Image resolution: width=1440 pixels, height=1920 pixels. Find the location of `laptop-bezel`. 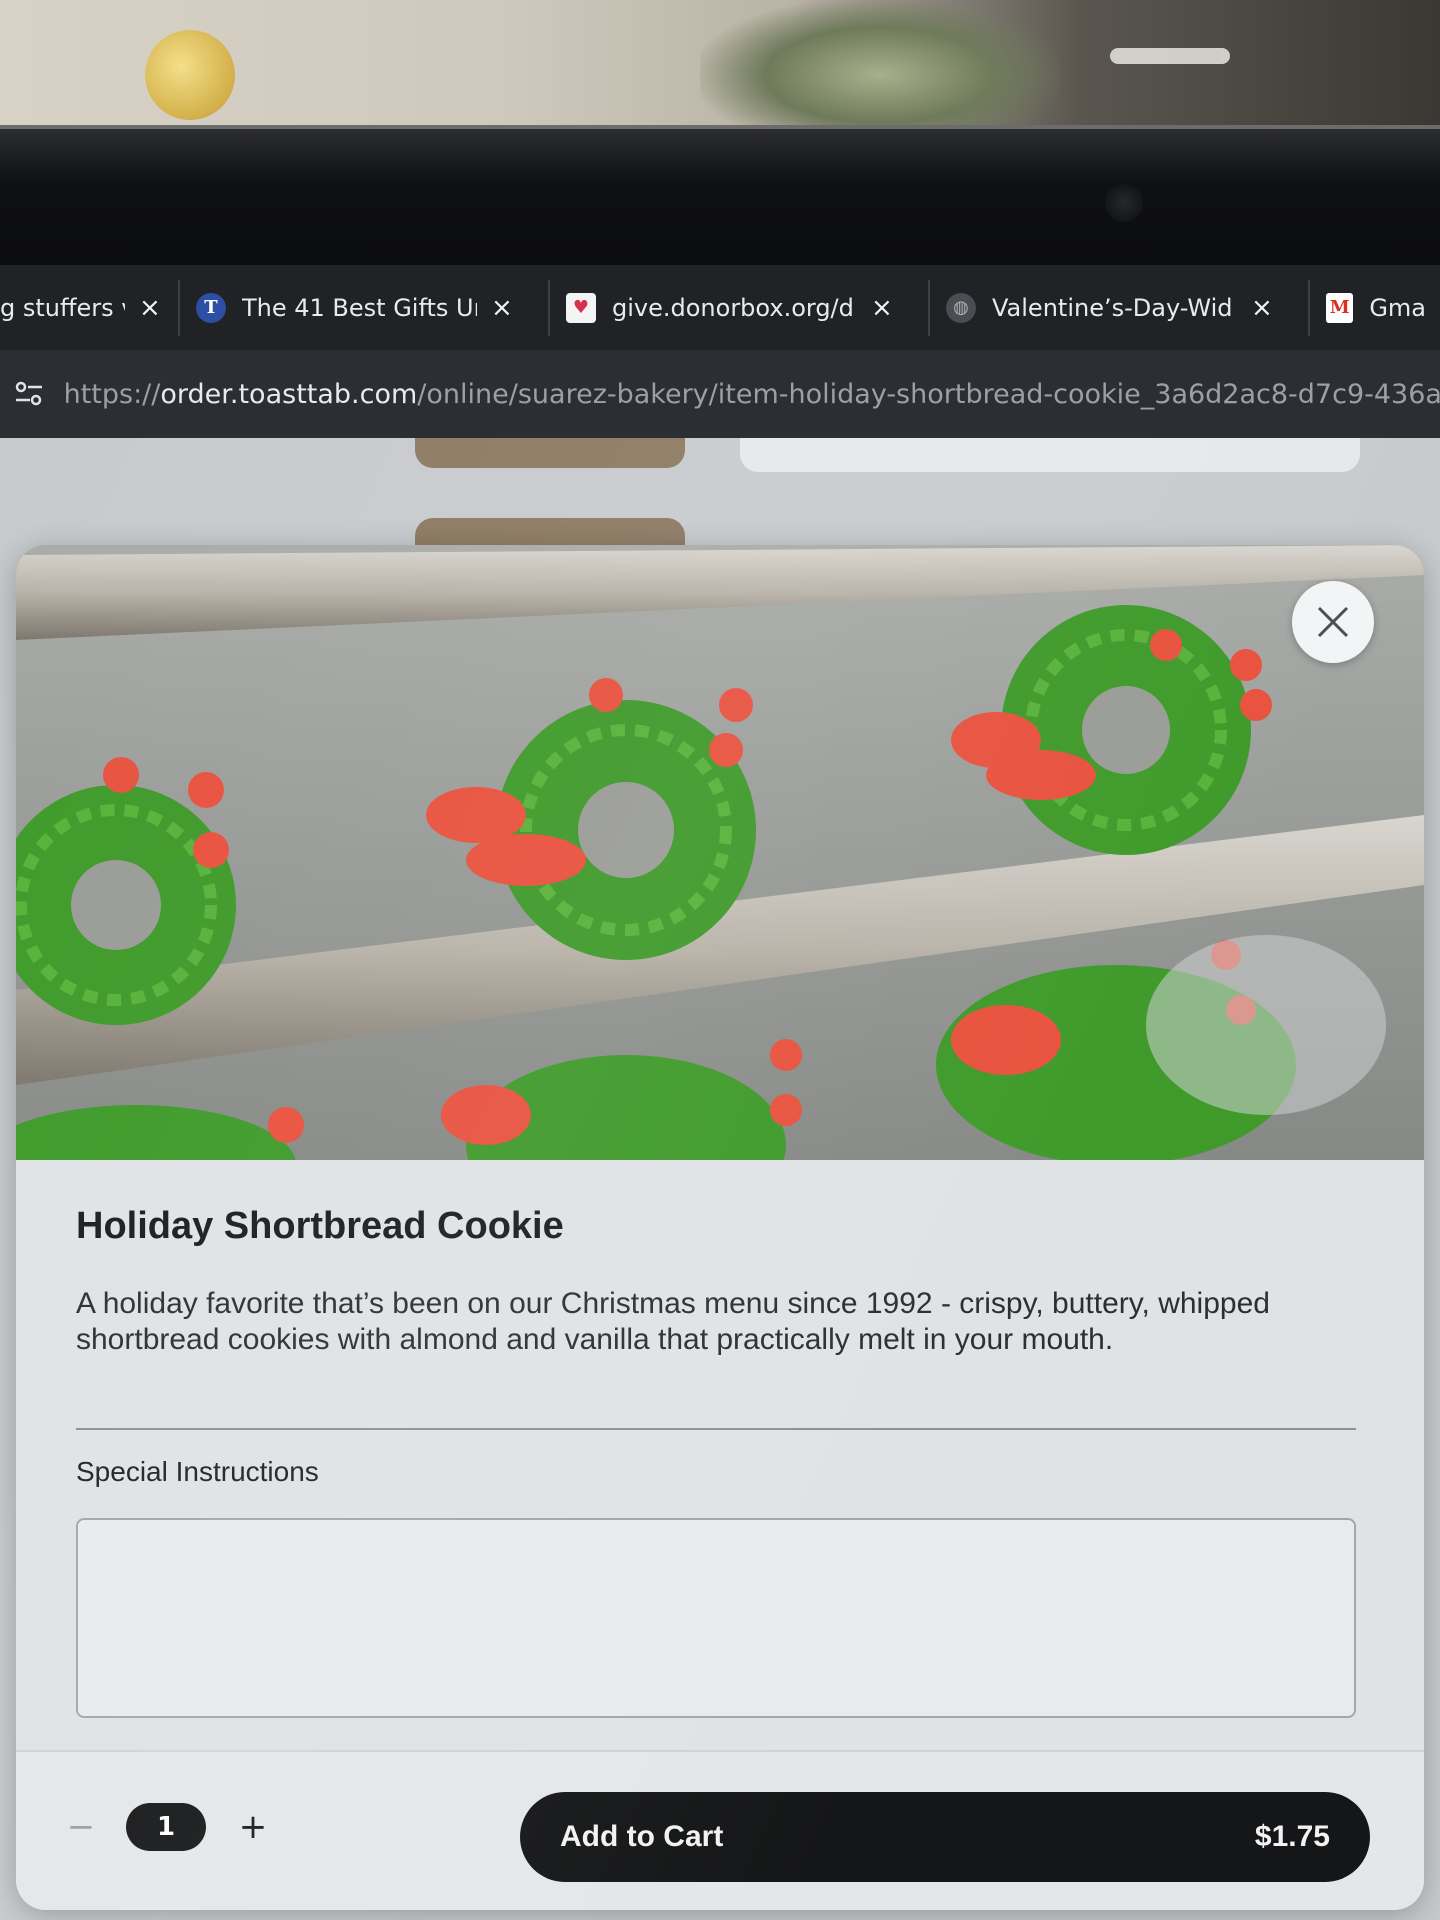

laptop-bezel is located at coordinates (720, 195).